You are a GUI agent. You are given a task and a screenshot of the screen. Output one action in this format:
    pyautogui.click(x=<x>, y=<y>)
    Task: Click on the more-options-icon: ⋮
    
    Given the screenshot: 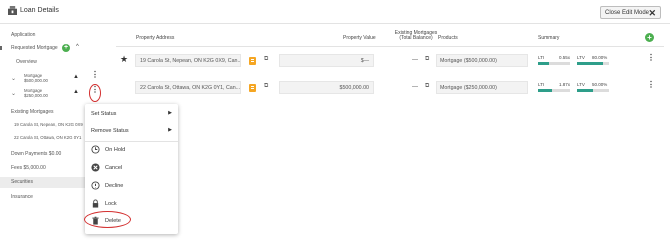 What is the action you would take?
    pyautogui.click(x=95, y=75)
    